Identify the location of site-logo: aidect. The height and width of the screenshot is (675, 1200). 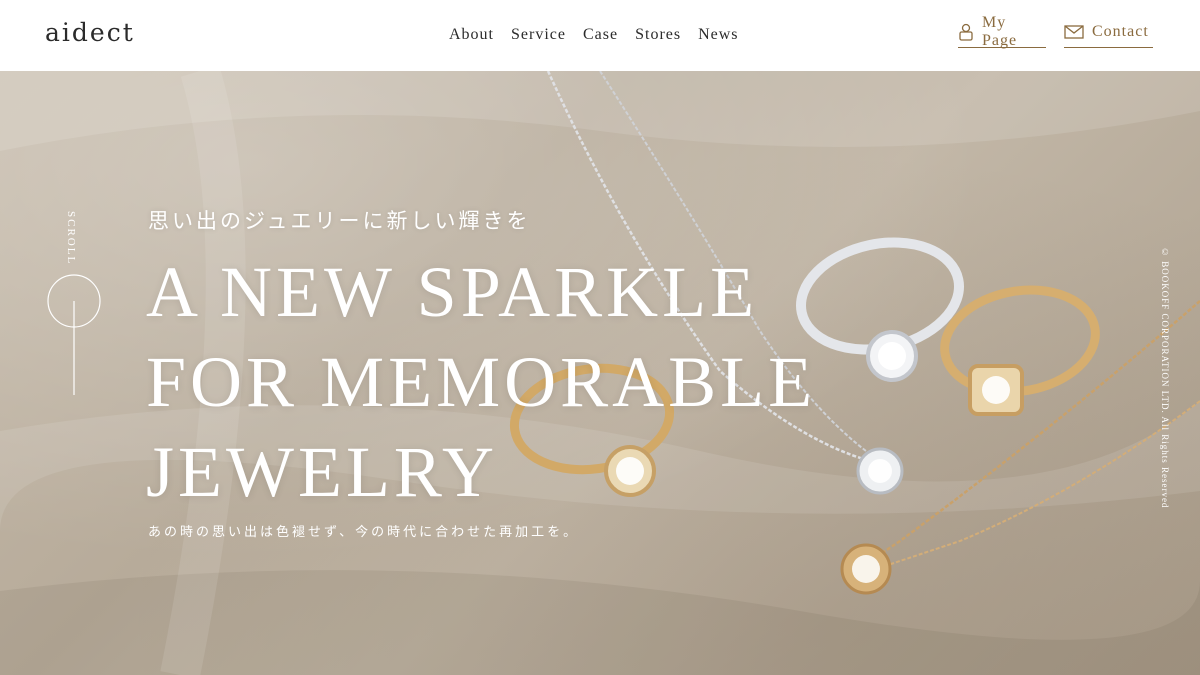
(90, 32).